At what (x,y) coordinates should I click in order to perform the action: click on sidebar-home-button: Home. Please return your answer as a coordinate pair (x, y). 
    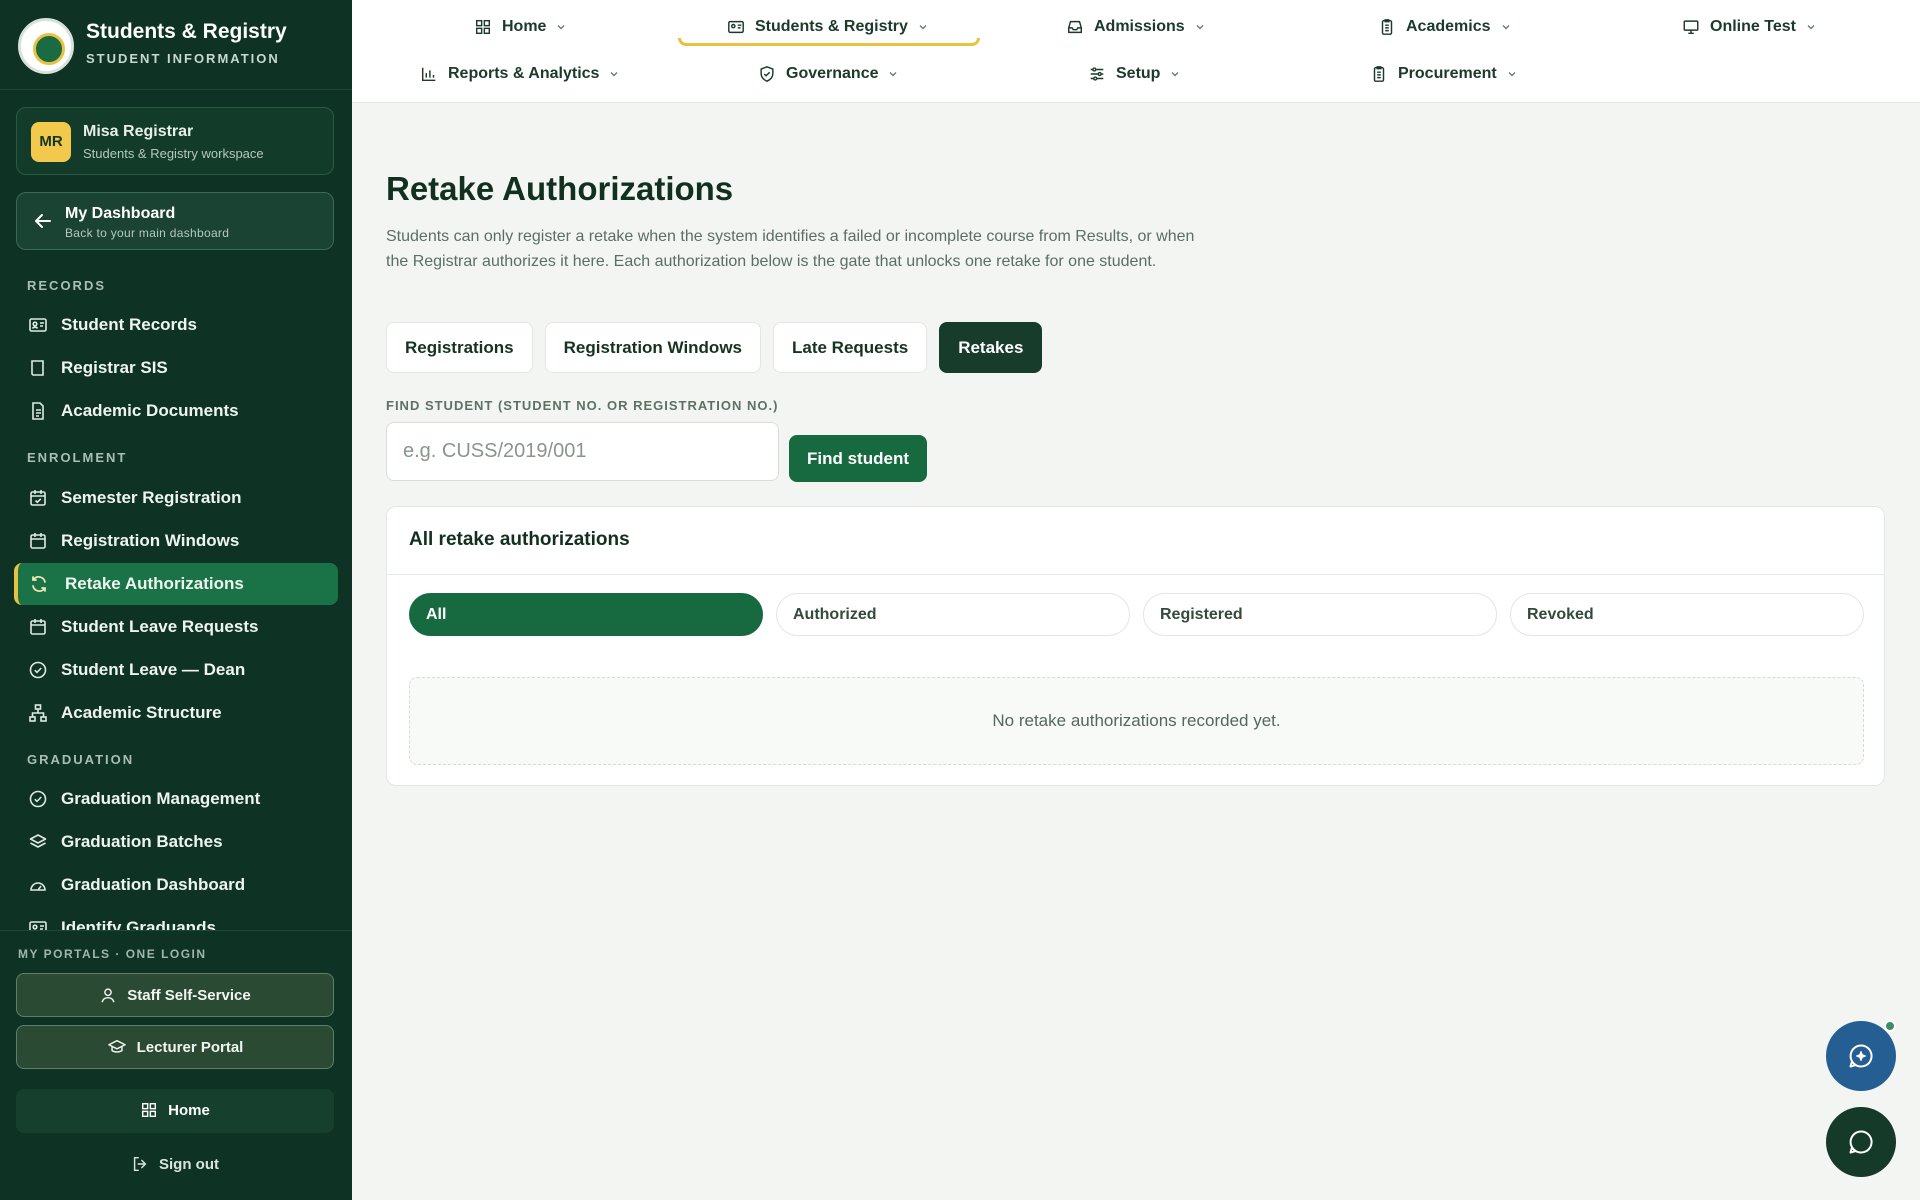
    Looking at the image, I should click on (175, 1111).